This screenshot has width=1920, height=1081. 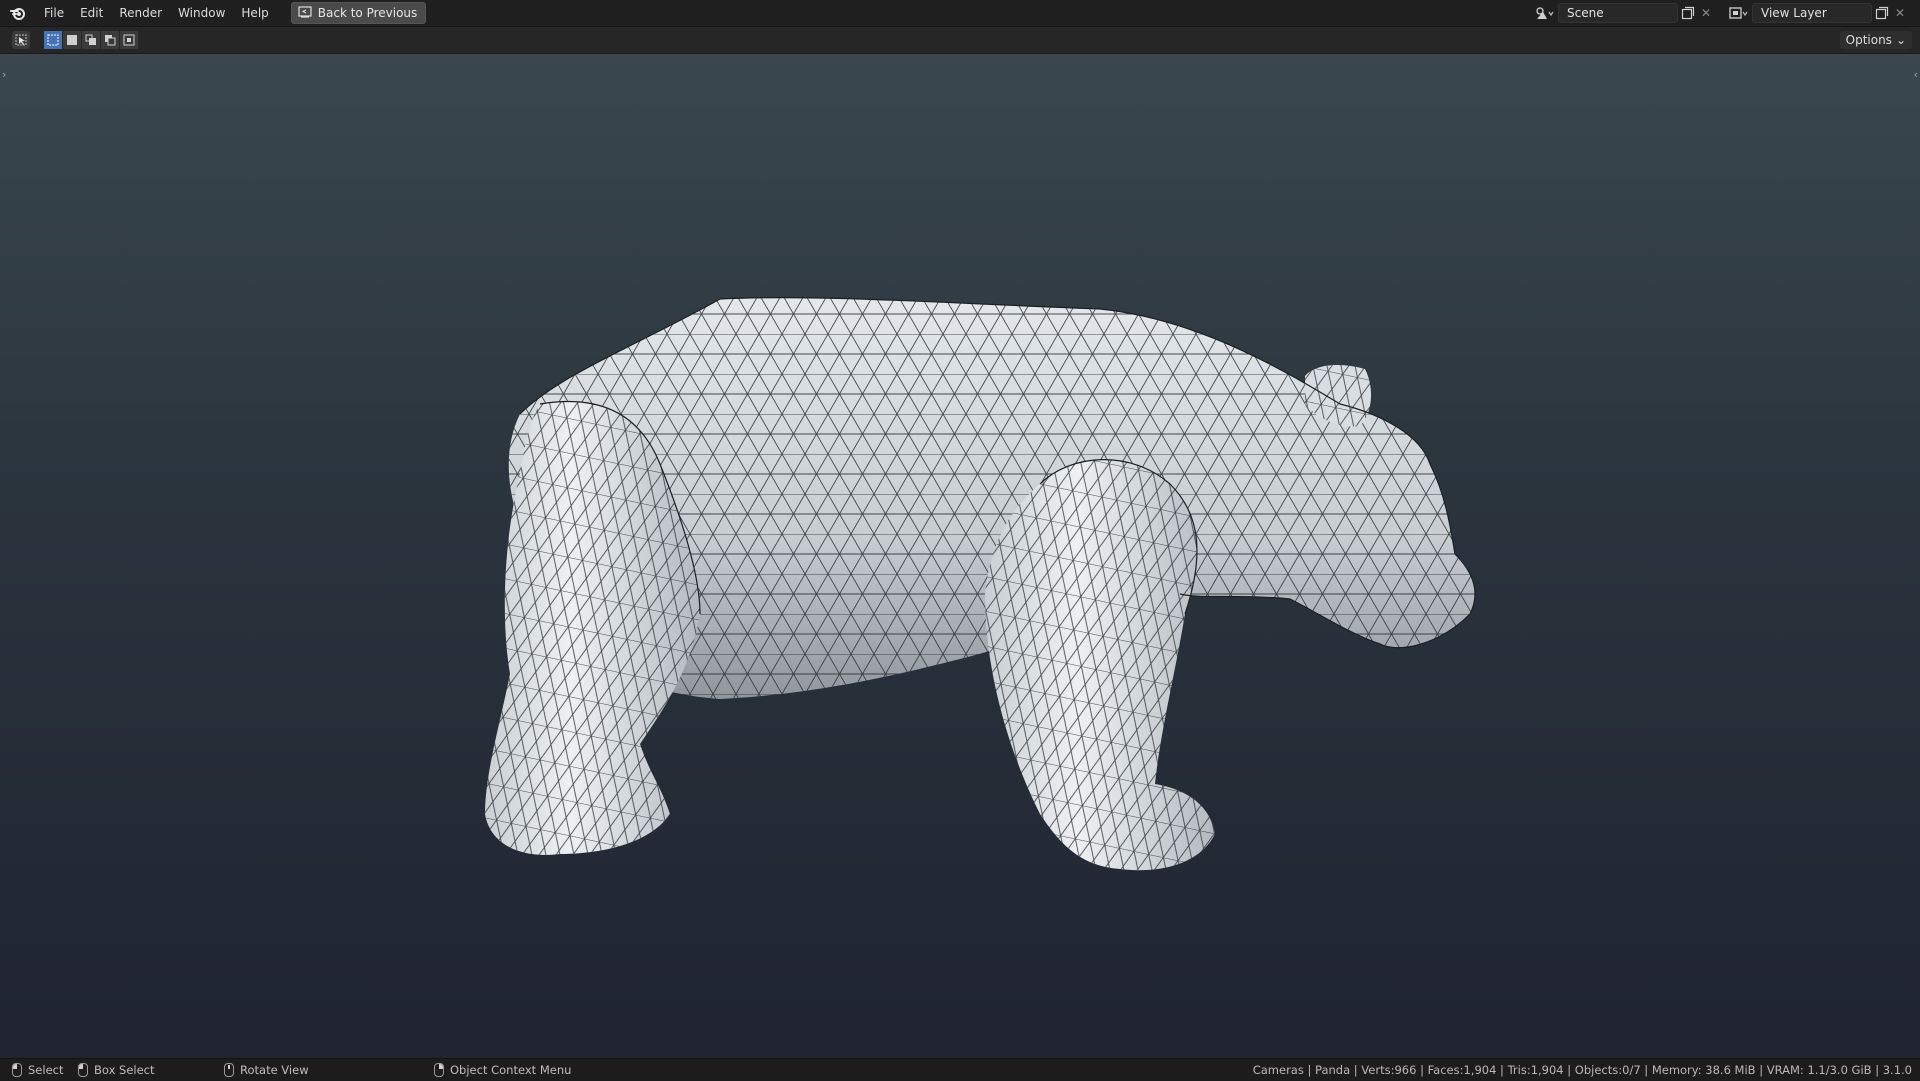 I want to click on blender-logo-icon, so click(x=18, y=13).